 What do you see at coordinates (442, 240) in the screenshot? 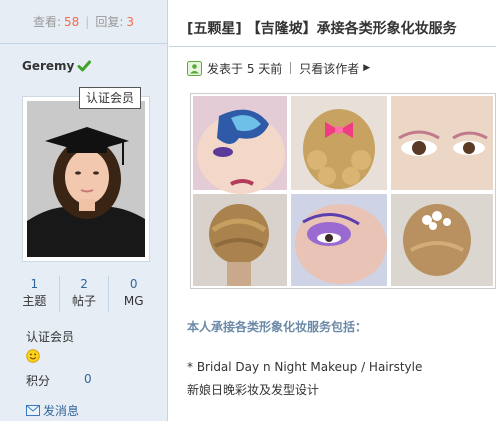
I see `photo-bridal-updo-flowers` at bounding box center [442, 240].